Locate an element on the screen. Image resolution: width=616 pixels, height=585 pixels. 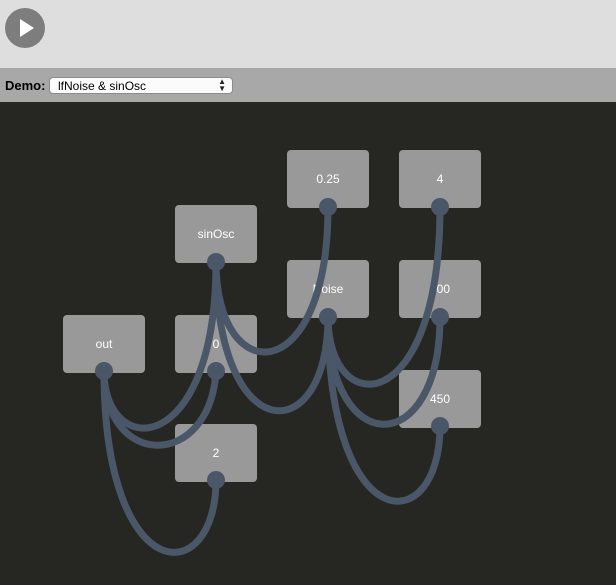
demo-select: lfNoise & sinOsc ▲ ▼ is located at coordinates (141, 85).